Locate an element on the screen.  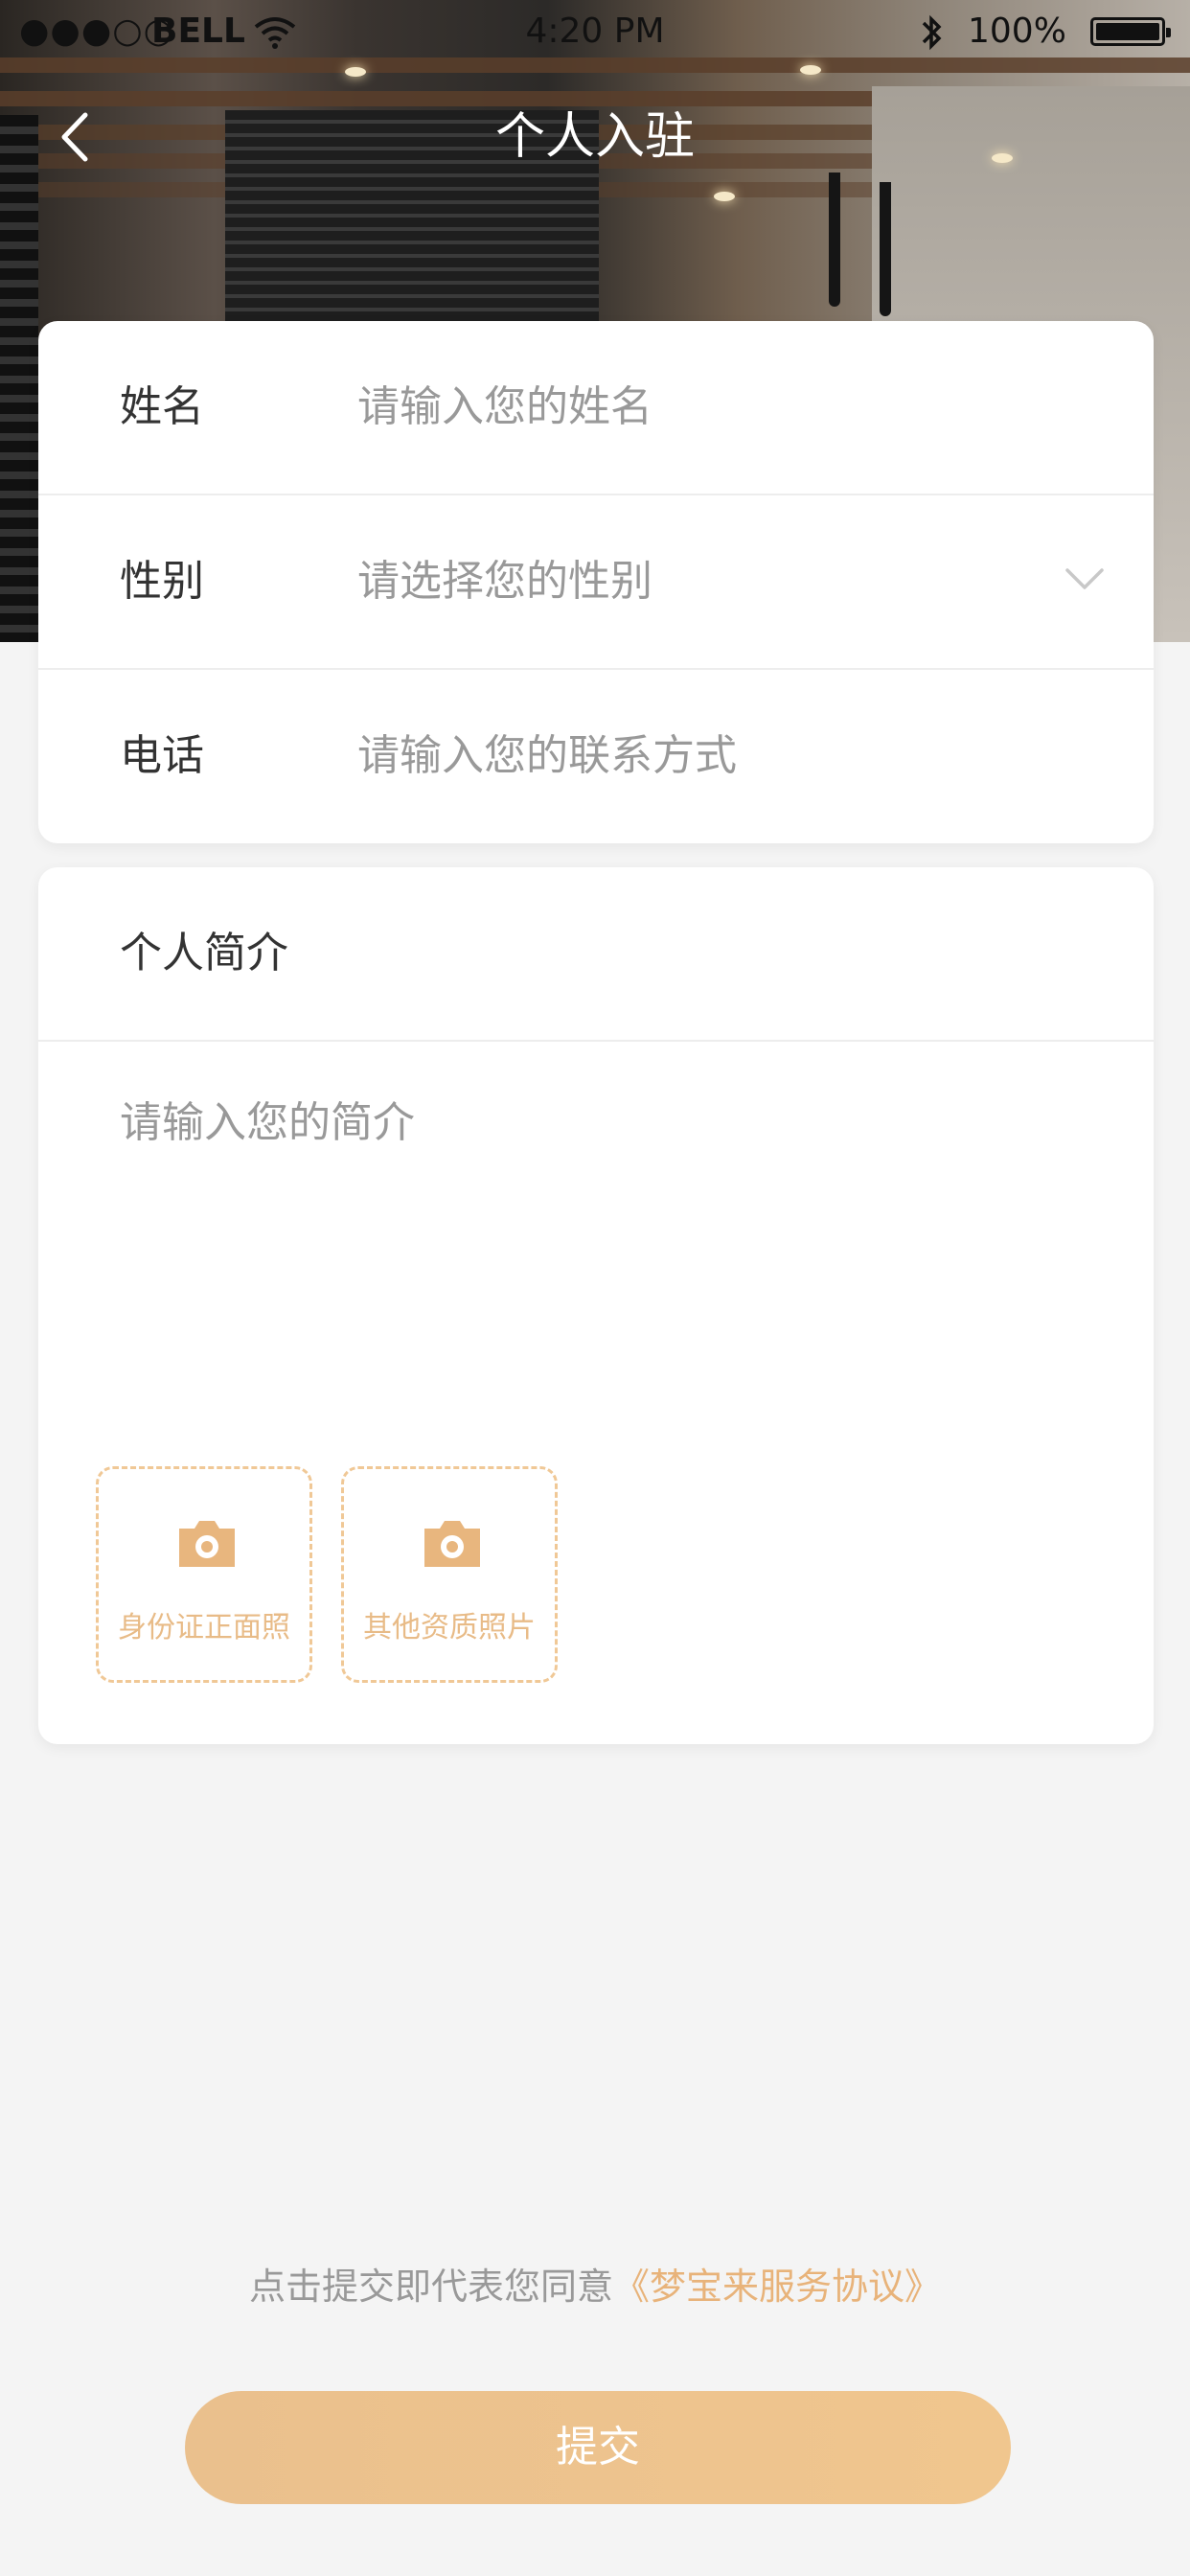
qualification-photo-upload: 其他资质照片 is located at coordinates (450, 1575).